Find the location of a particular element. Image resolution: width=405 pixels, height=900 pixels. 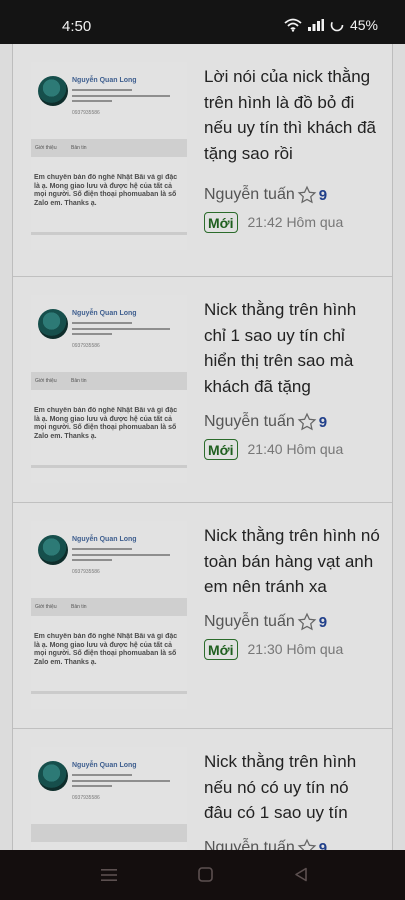

post-thumbnail: Nguyễn Quan Long 0937935586 is located at coordinates (109, 798).